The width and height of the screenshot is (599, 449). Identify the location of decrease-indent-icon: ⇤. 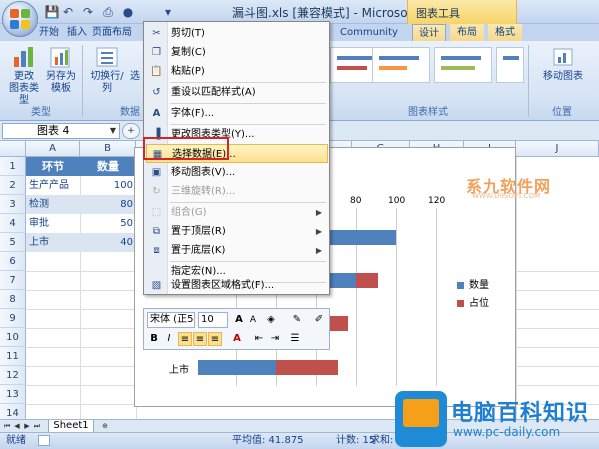
(259, 339).